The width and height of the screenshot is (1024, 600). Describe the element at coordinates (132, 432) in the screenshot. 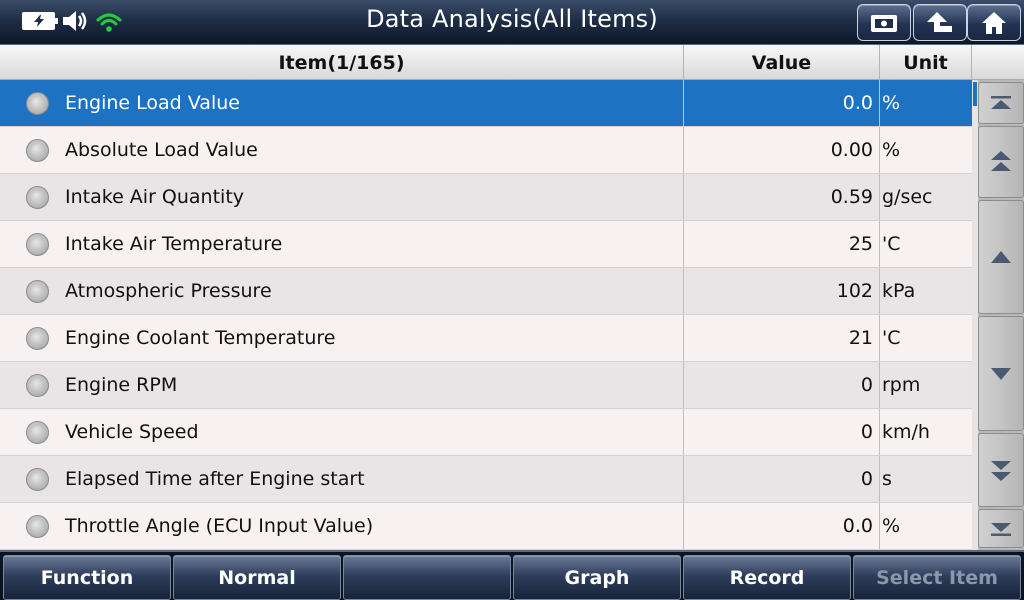

I see `item-name: Vehicle Speed` at that location.